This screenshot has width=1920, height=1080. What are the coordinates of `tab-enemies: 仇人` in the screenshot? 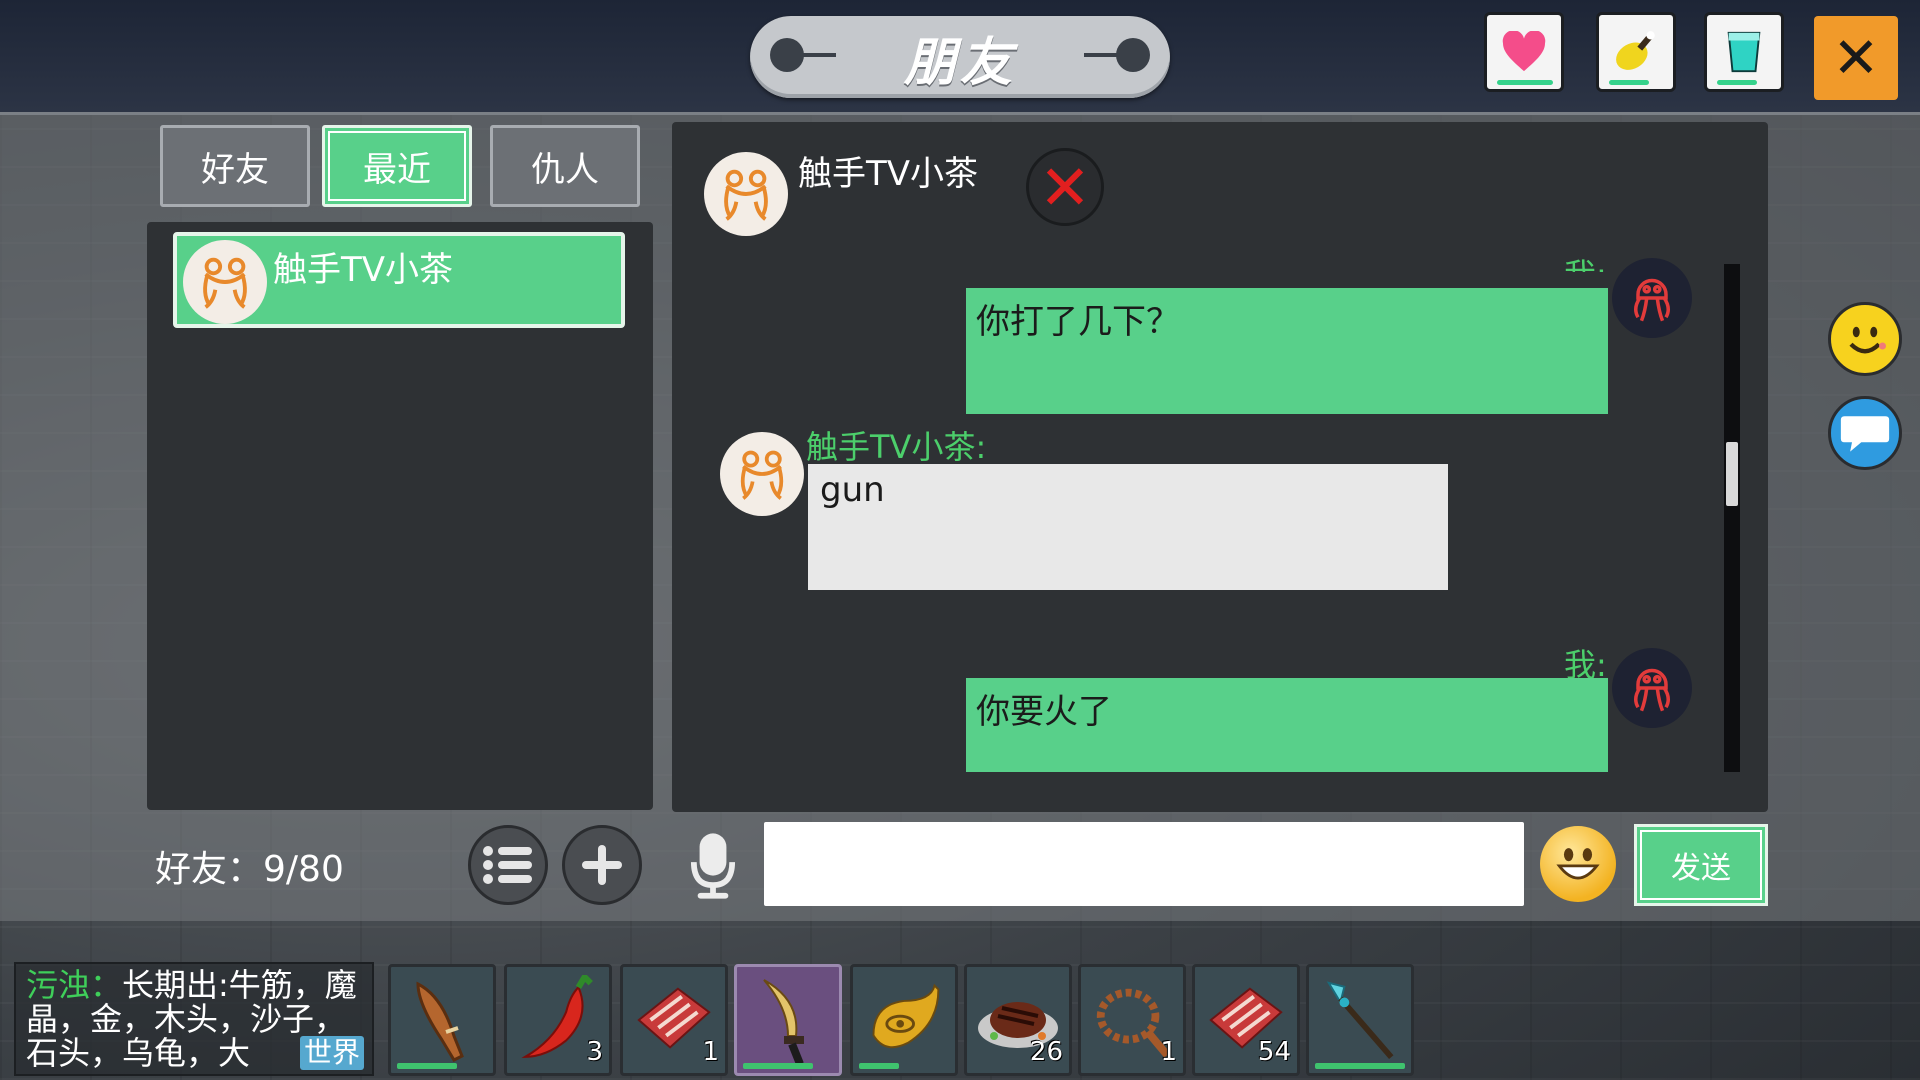 It's located at (565, 166).